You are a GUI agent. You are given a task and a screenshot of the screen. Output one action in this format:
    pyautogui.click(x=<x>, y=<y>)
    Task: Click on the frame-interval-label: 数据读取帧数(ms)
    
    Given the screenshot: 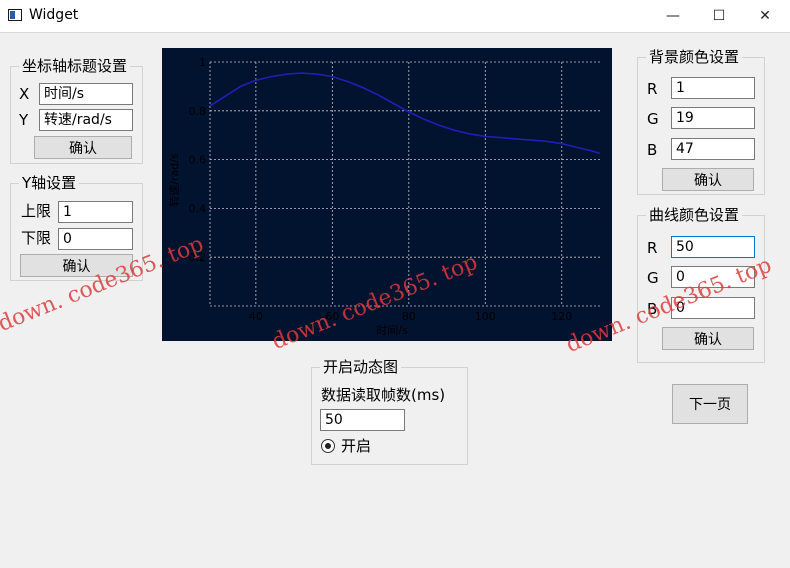 What is the action you would take?
    pyautogui.click(x=383, y=395)
    